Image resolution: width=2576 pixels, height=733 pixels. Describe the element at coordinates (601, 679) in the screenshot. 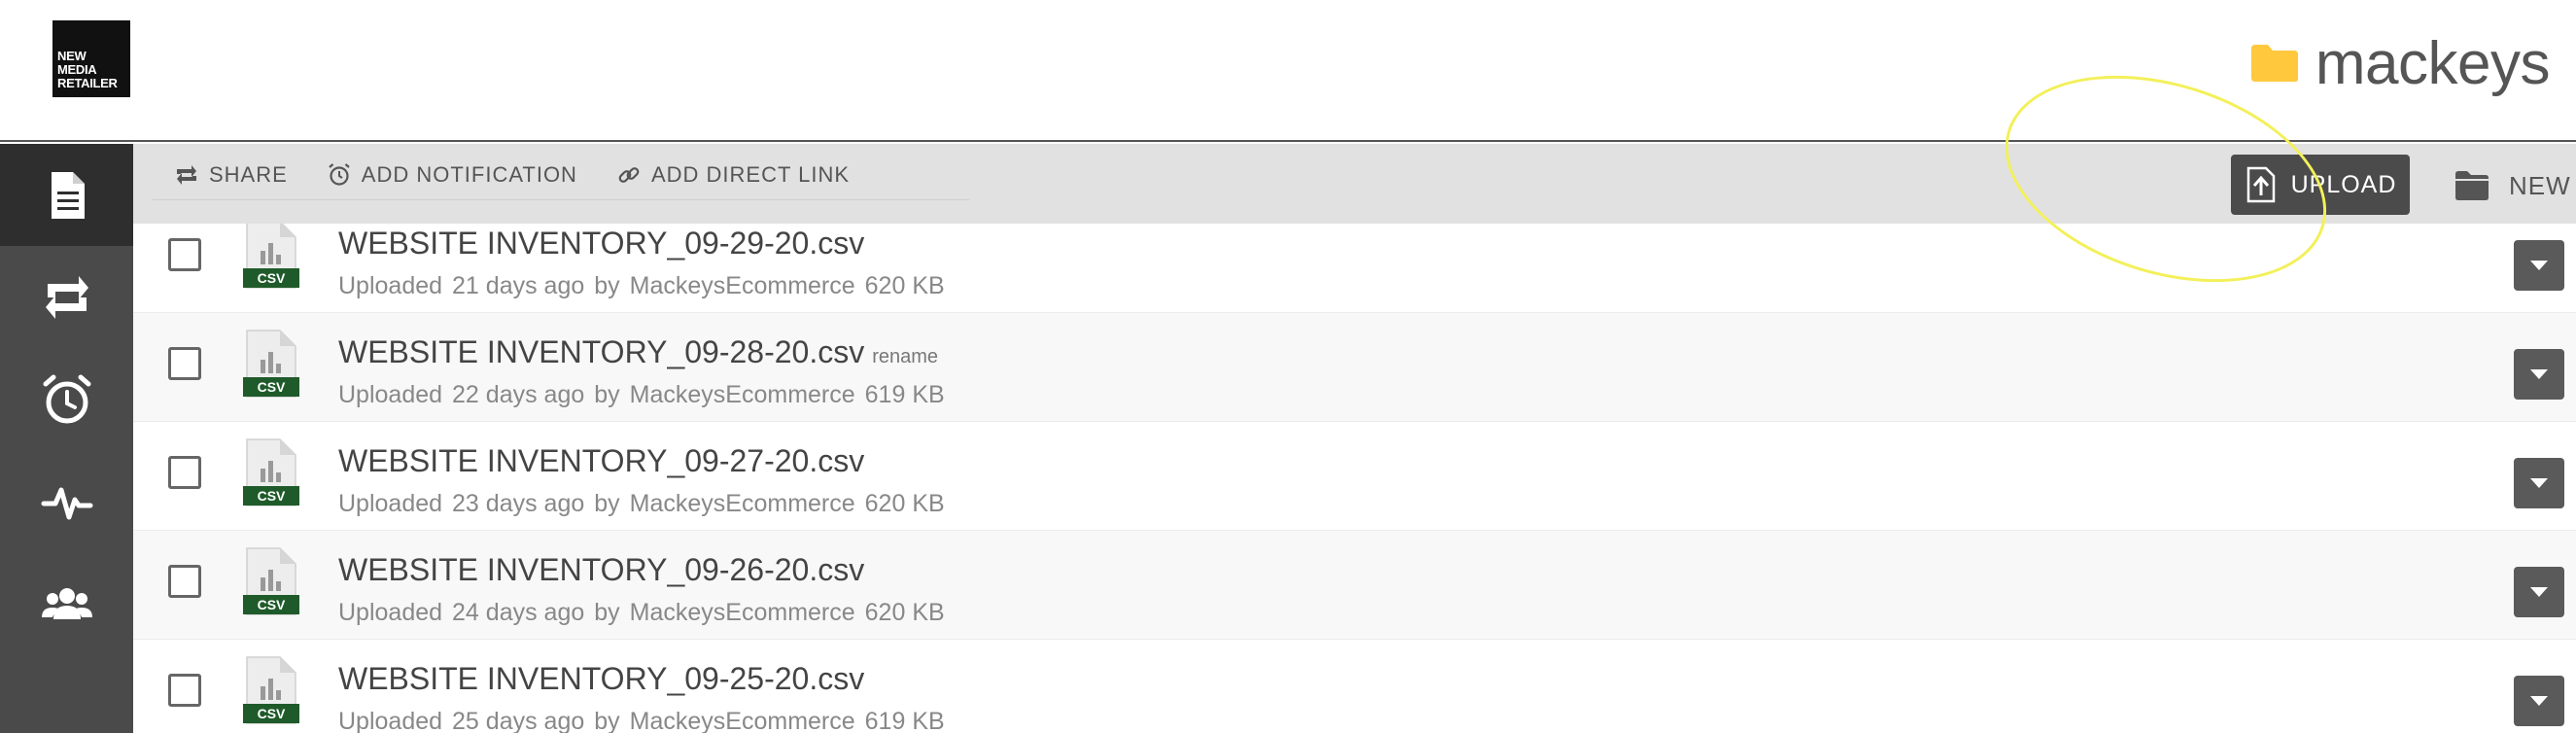

I see `file-name: WEBSITE INVENTORY_09-25-20.csv` at that location.